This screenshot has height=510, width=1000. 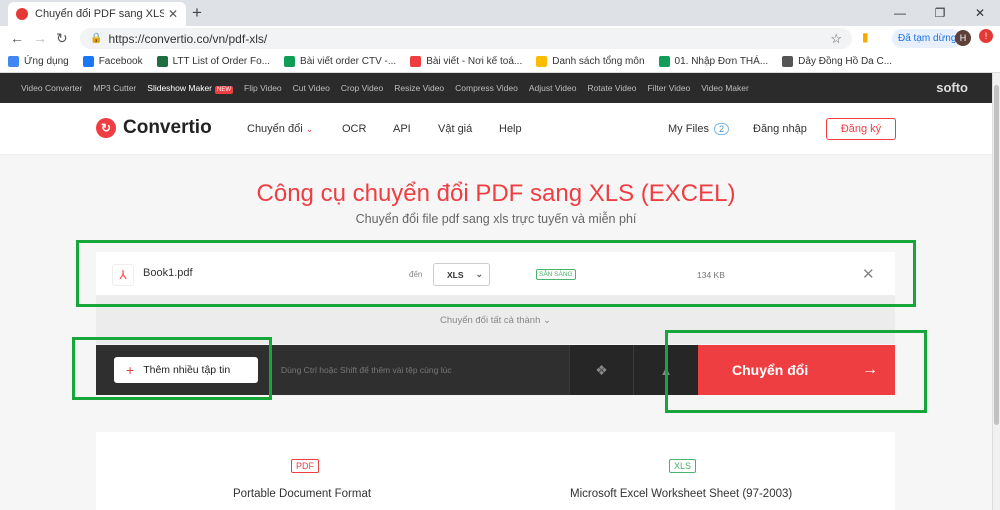 I want to click on new-tab-icon: +, so click(x=197, y=13).